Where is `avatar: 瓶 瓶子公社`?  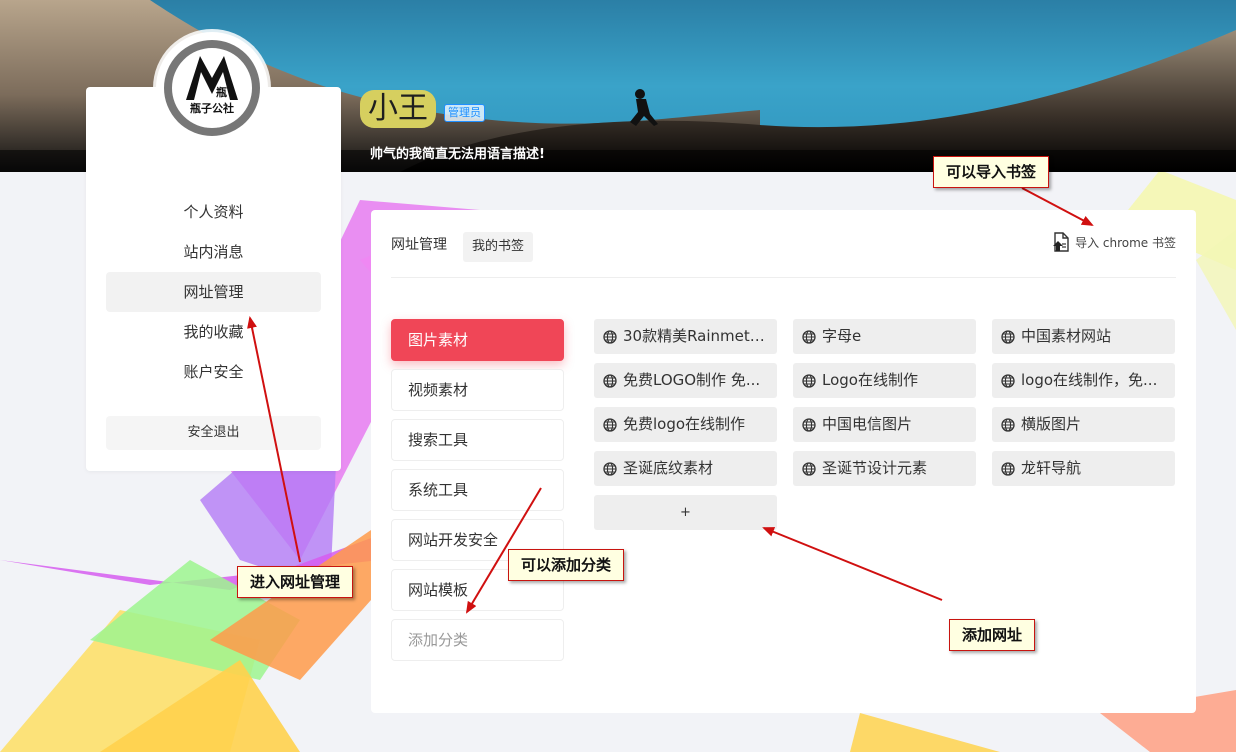 avatar: 瓶 瓶子公社 is located at coordinates (212, 88).